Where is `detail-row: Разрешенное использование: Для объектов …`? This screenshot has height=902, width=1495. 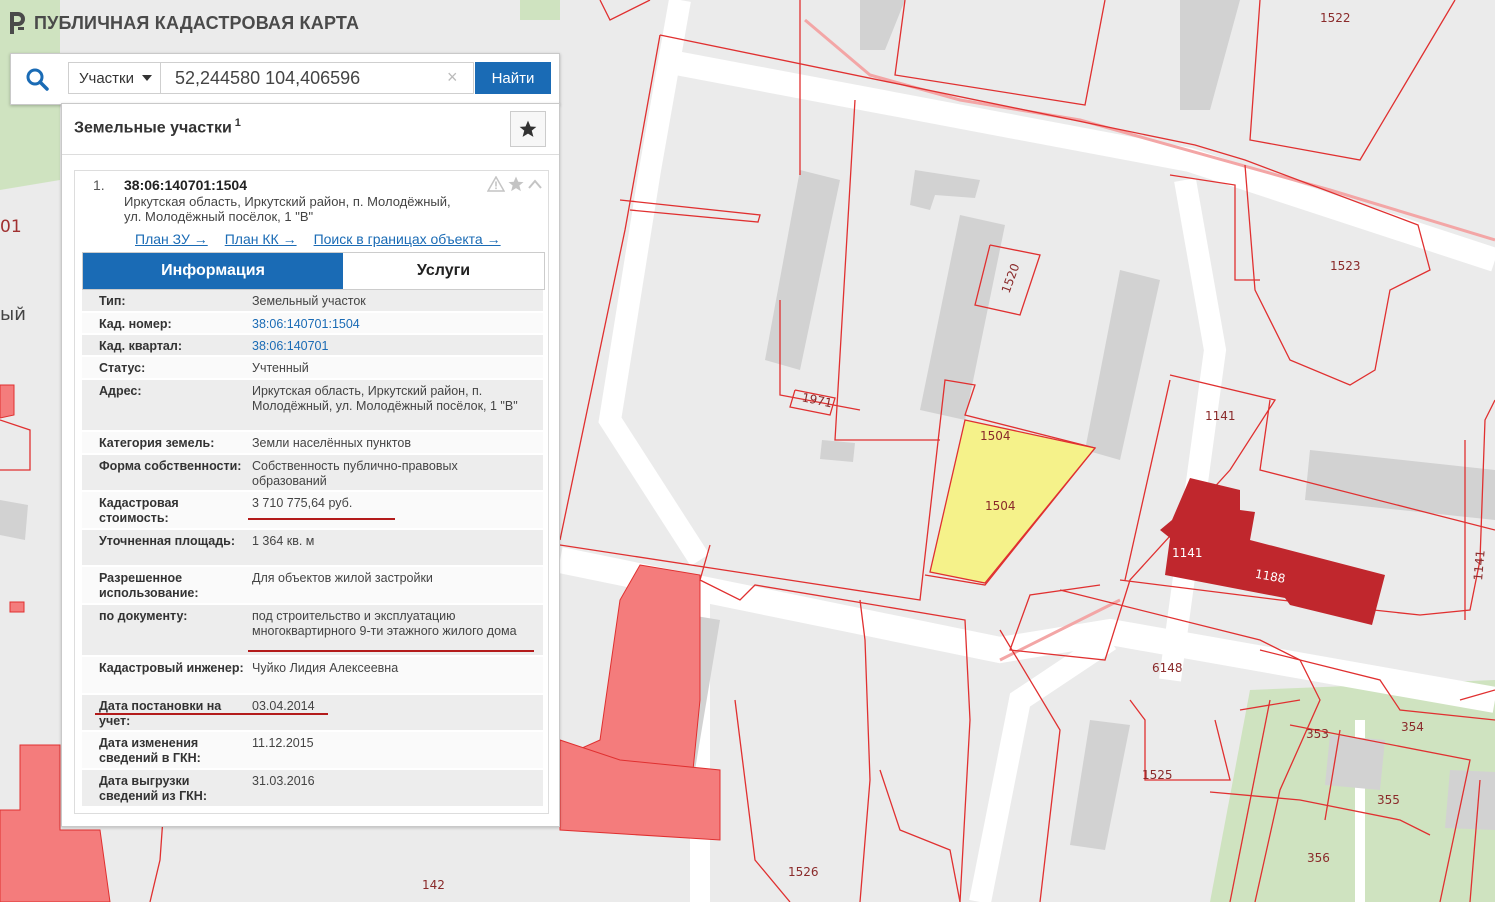
detail-row: Разрешенное использование: Для объектов … is located at coordinates (312, 586).